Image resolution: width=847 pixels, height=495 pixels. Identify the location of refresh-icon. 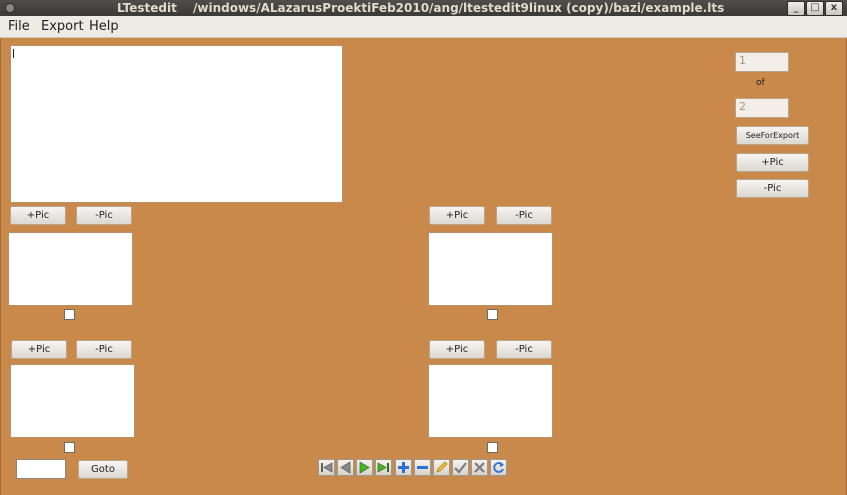
(498, 467).